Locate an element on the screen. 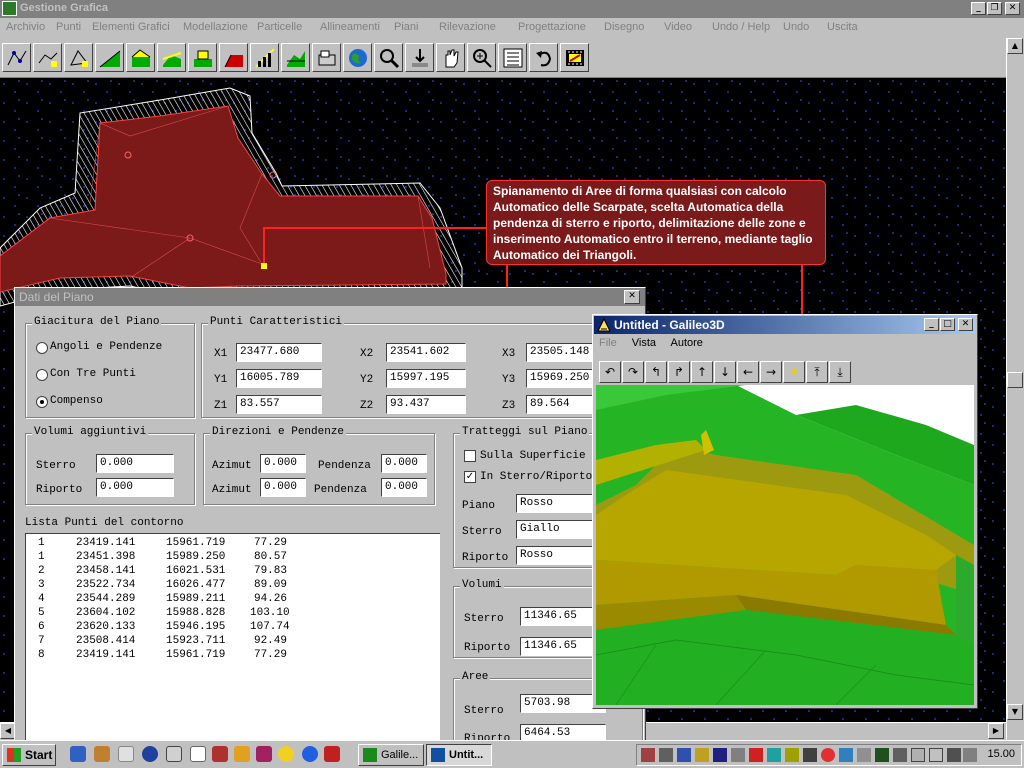  quicklaunch-user-icon is located at coordinates (150, 754).